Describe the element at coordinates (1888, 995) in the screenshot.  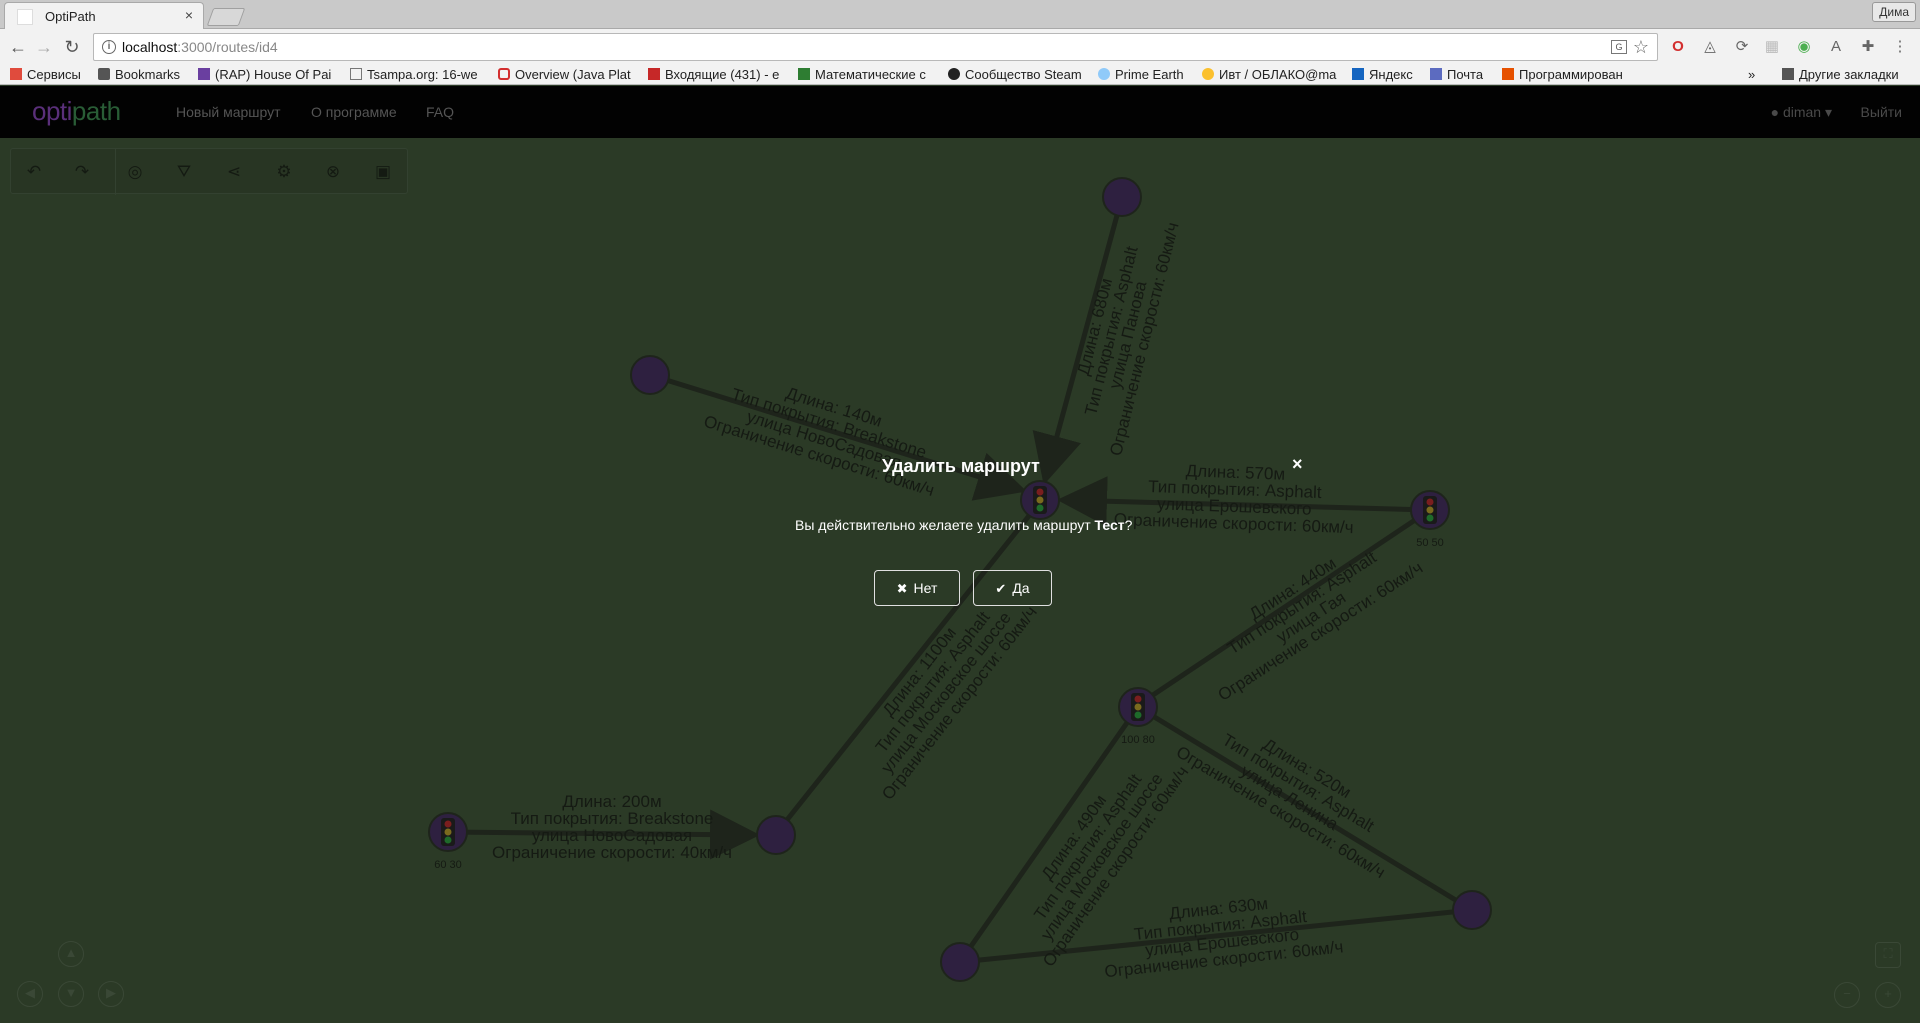
I see `zoom-in-icon: +` at that location.